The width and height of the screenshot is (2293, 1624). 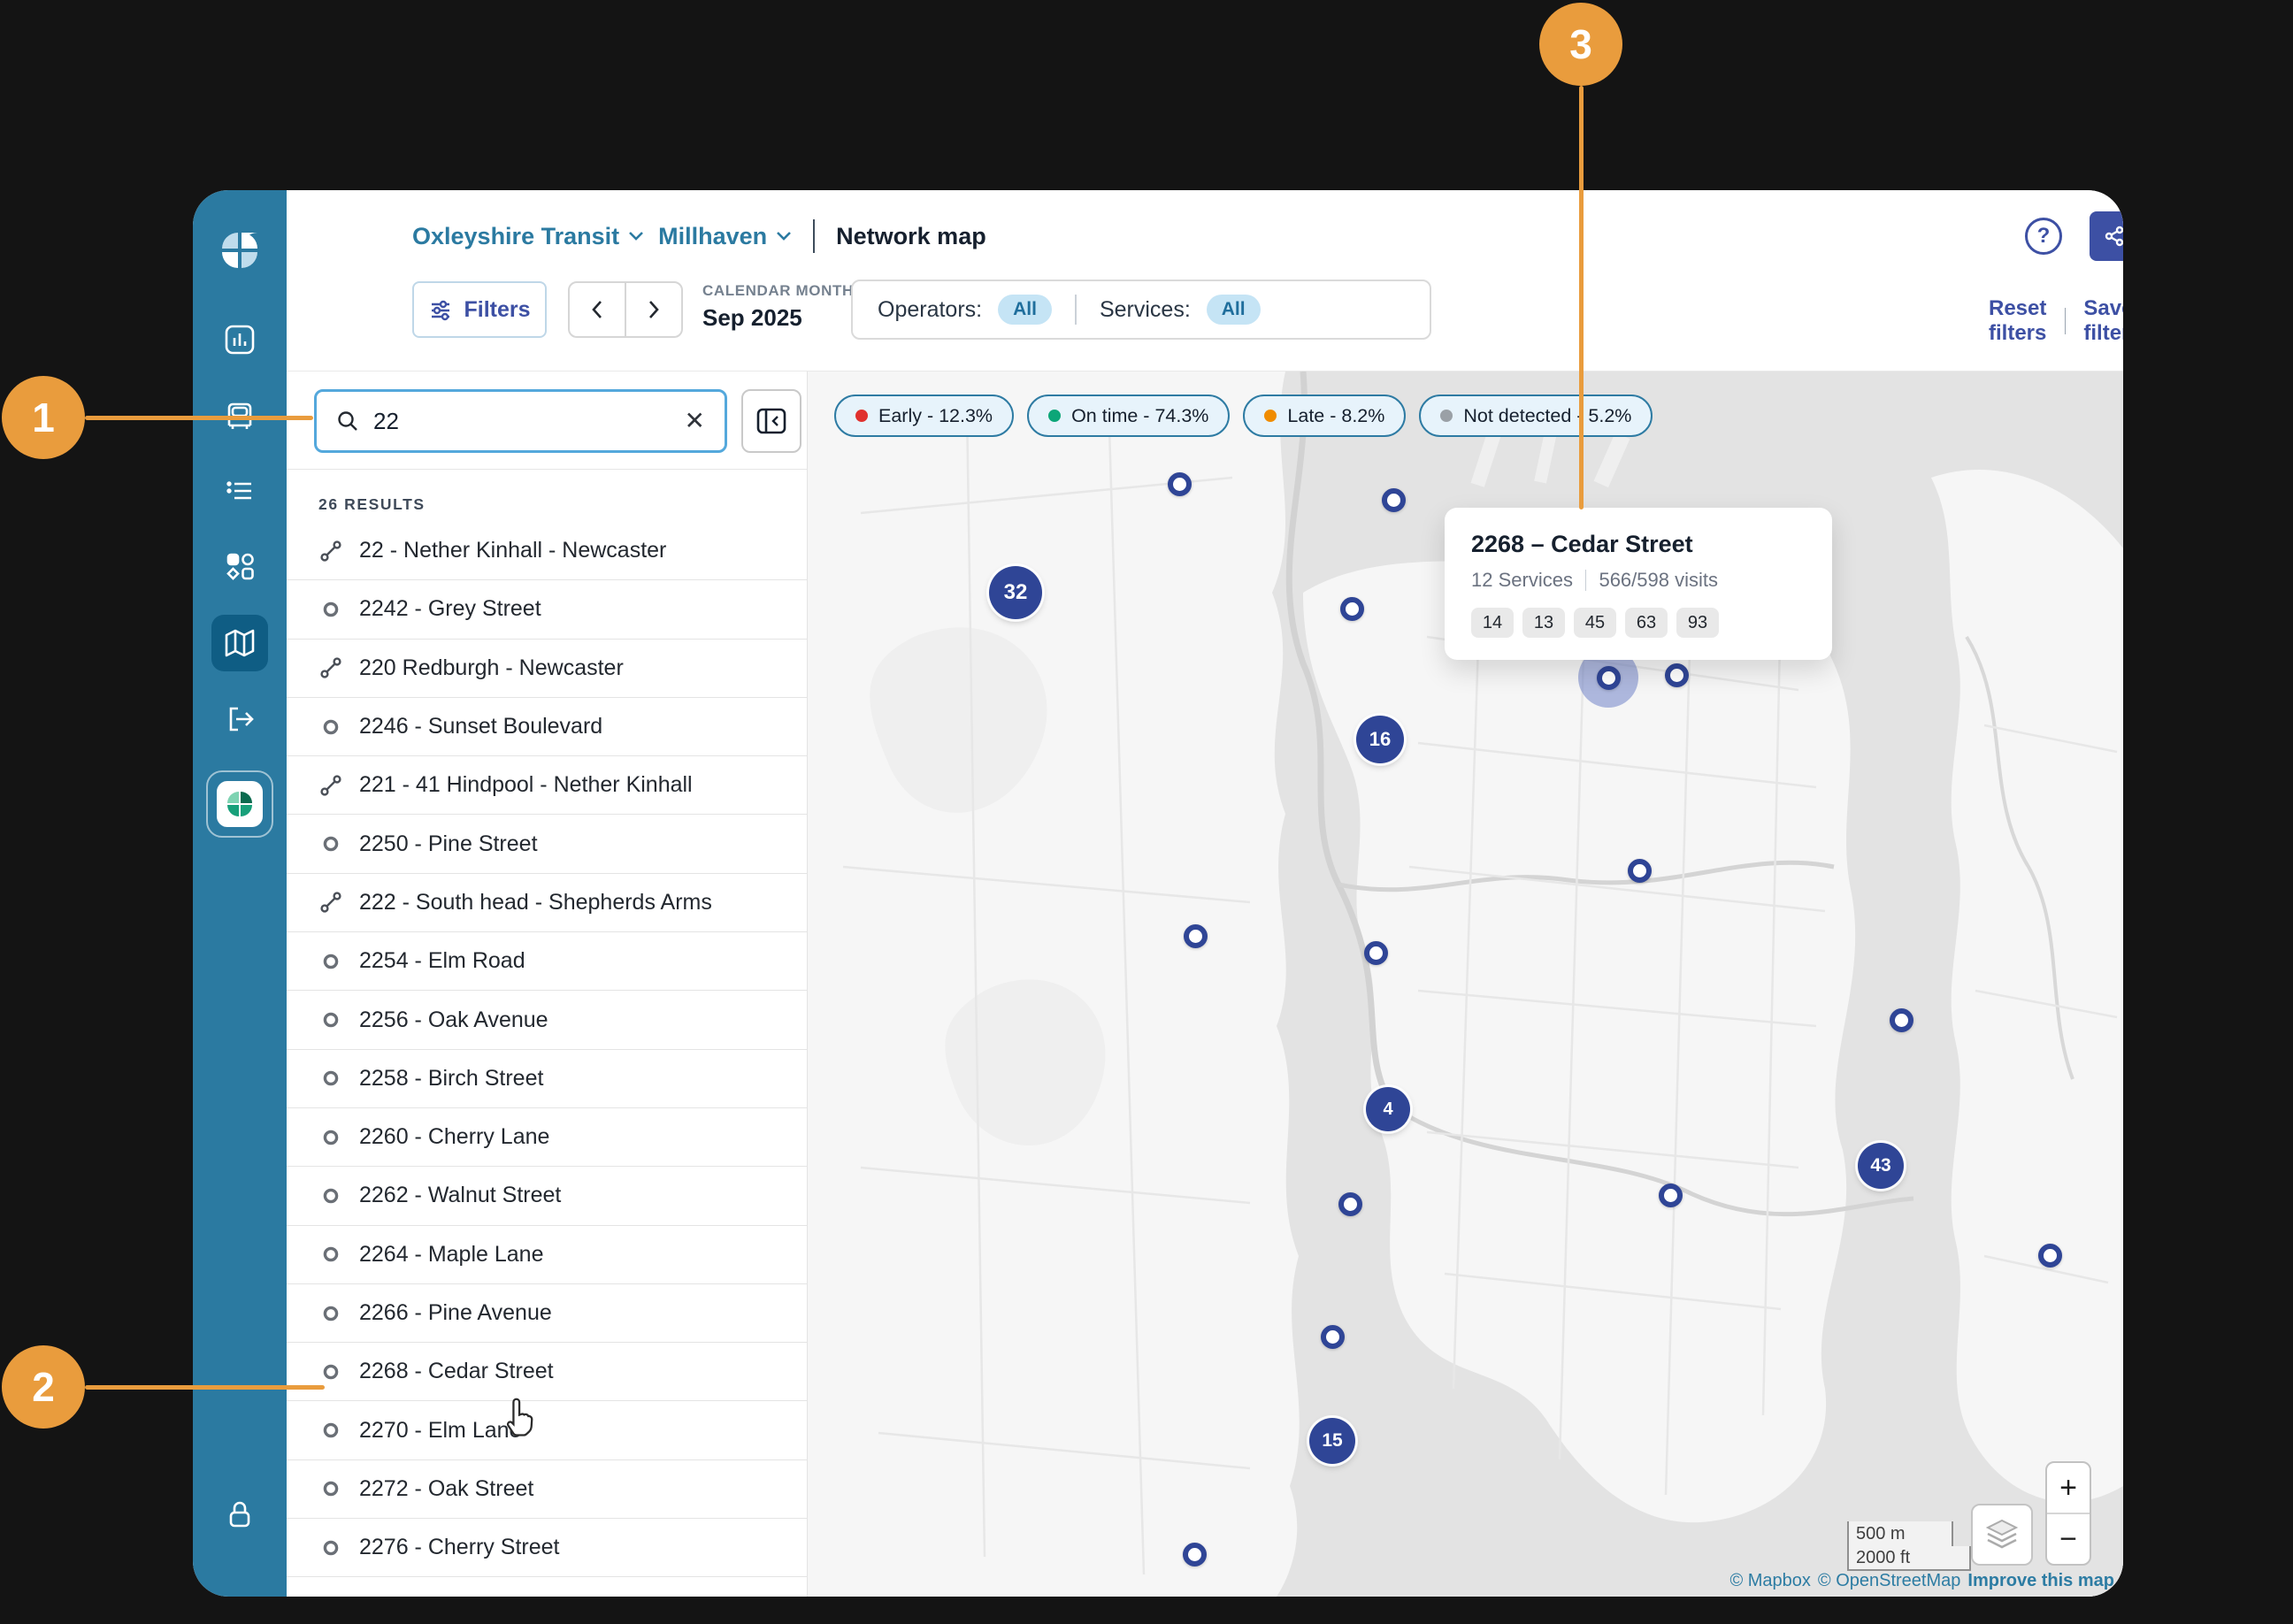 What do you see at coordinates (2002, 1535) in the screenshot?
I see `map-layers-button` at bounding box center [2002, 1535].